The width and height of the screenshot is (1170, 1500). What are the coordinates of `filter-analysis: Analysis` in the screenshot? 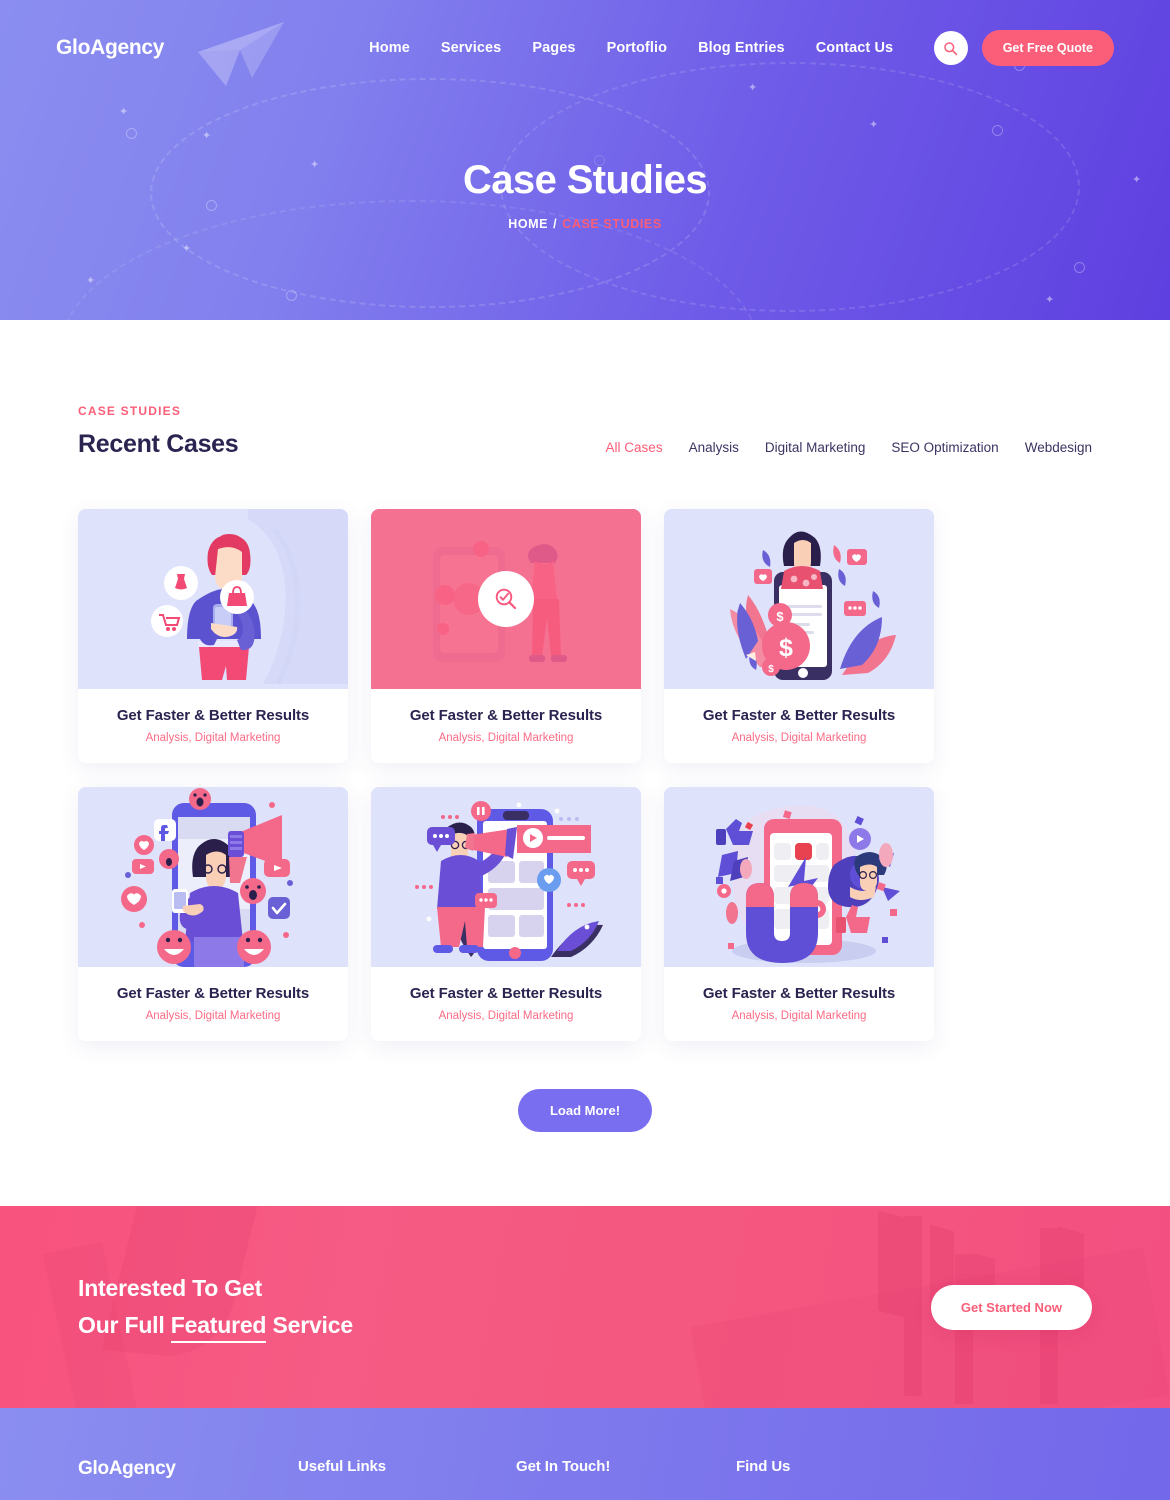 It's located at (714, 447).